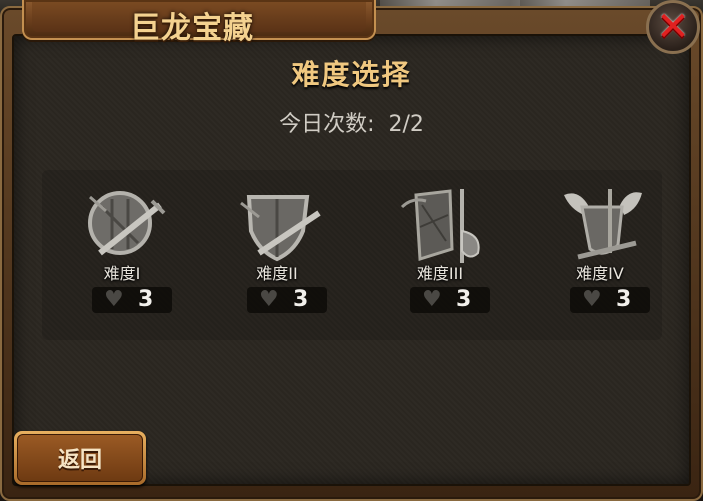  I want to click on close-button: ✕, so click(673, 27).